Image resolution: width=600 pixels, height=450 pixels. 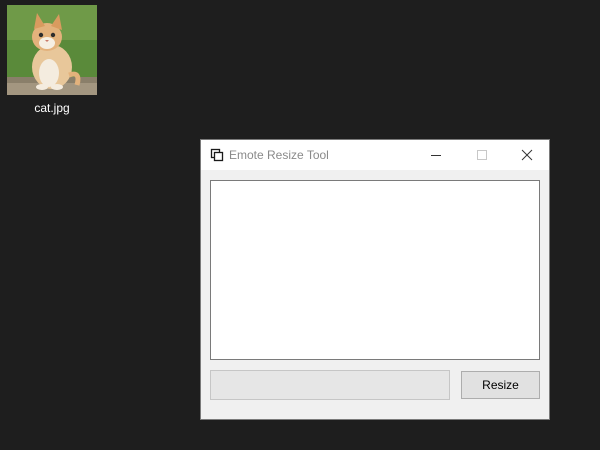 I want to click on resize-button: Resize, so click(x=500, y=385).